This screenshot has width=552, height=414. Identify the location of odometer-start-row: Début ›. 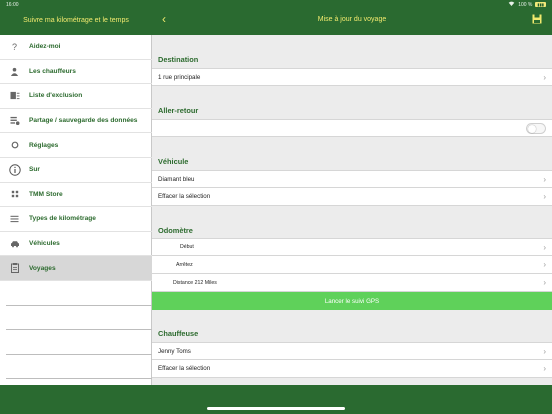
(352, 247).